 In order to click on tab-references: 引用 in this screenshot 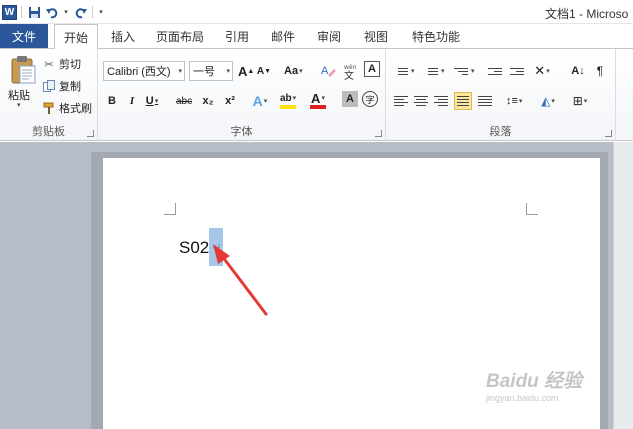, I will do `click(237, 36)`.